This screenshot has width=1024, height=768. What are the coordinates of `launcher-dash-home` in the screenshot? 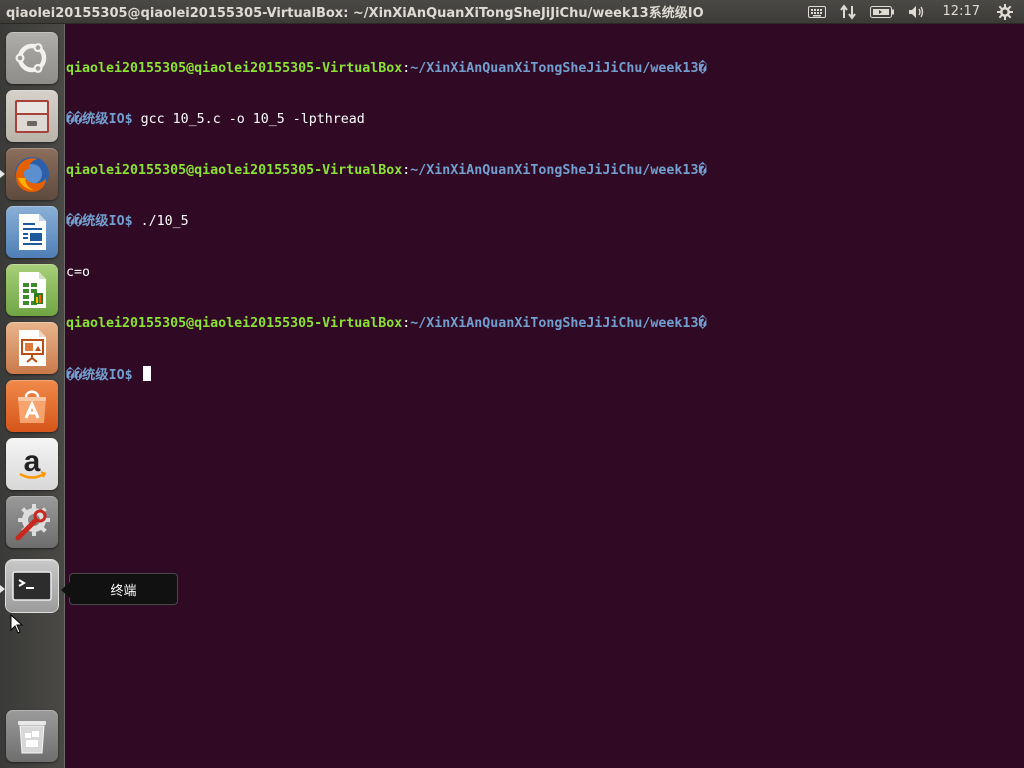 It's located at (32, 58).